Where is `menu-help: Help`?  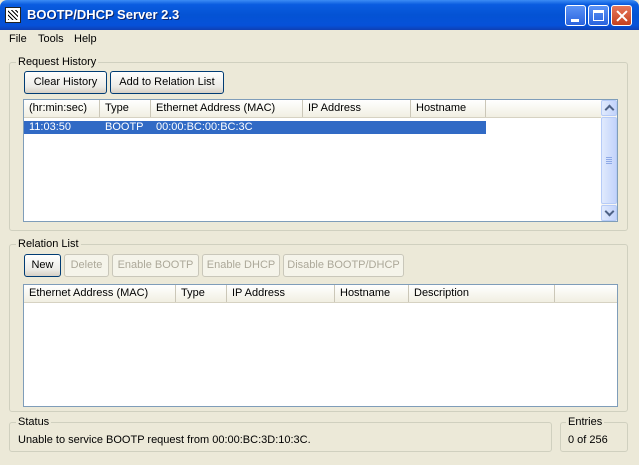 menu-help: Help is located at coordinates (85, 39).